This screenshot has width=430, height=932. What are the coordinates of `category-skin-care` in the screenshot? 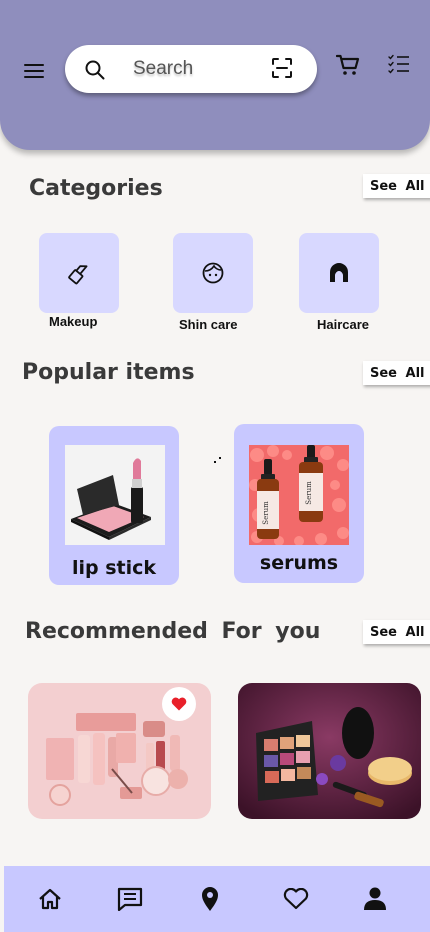 It's located at (213, 273).